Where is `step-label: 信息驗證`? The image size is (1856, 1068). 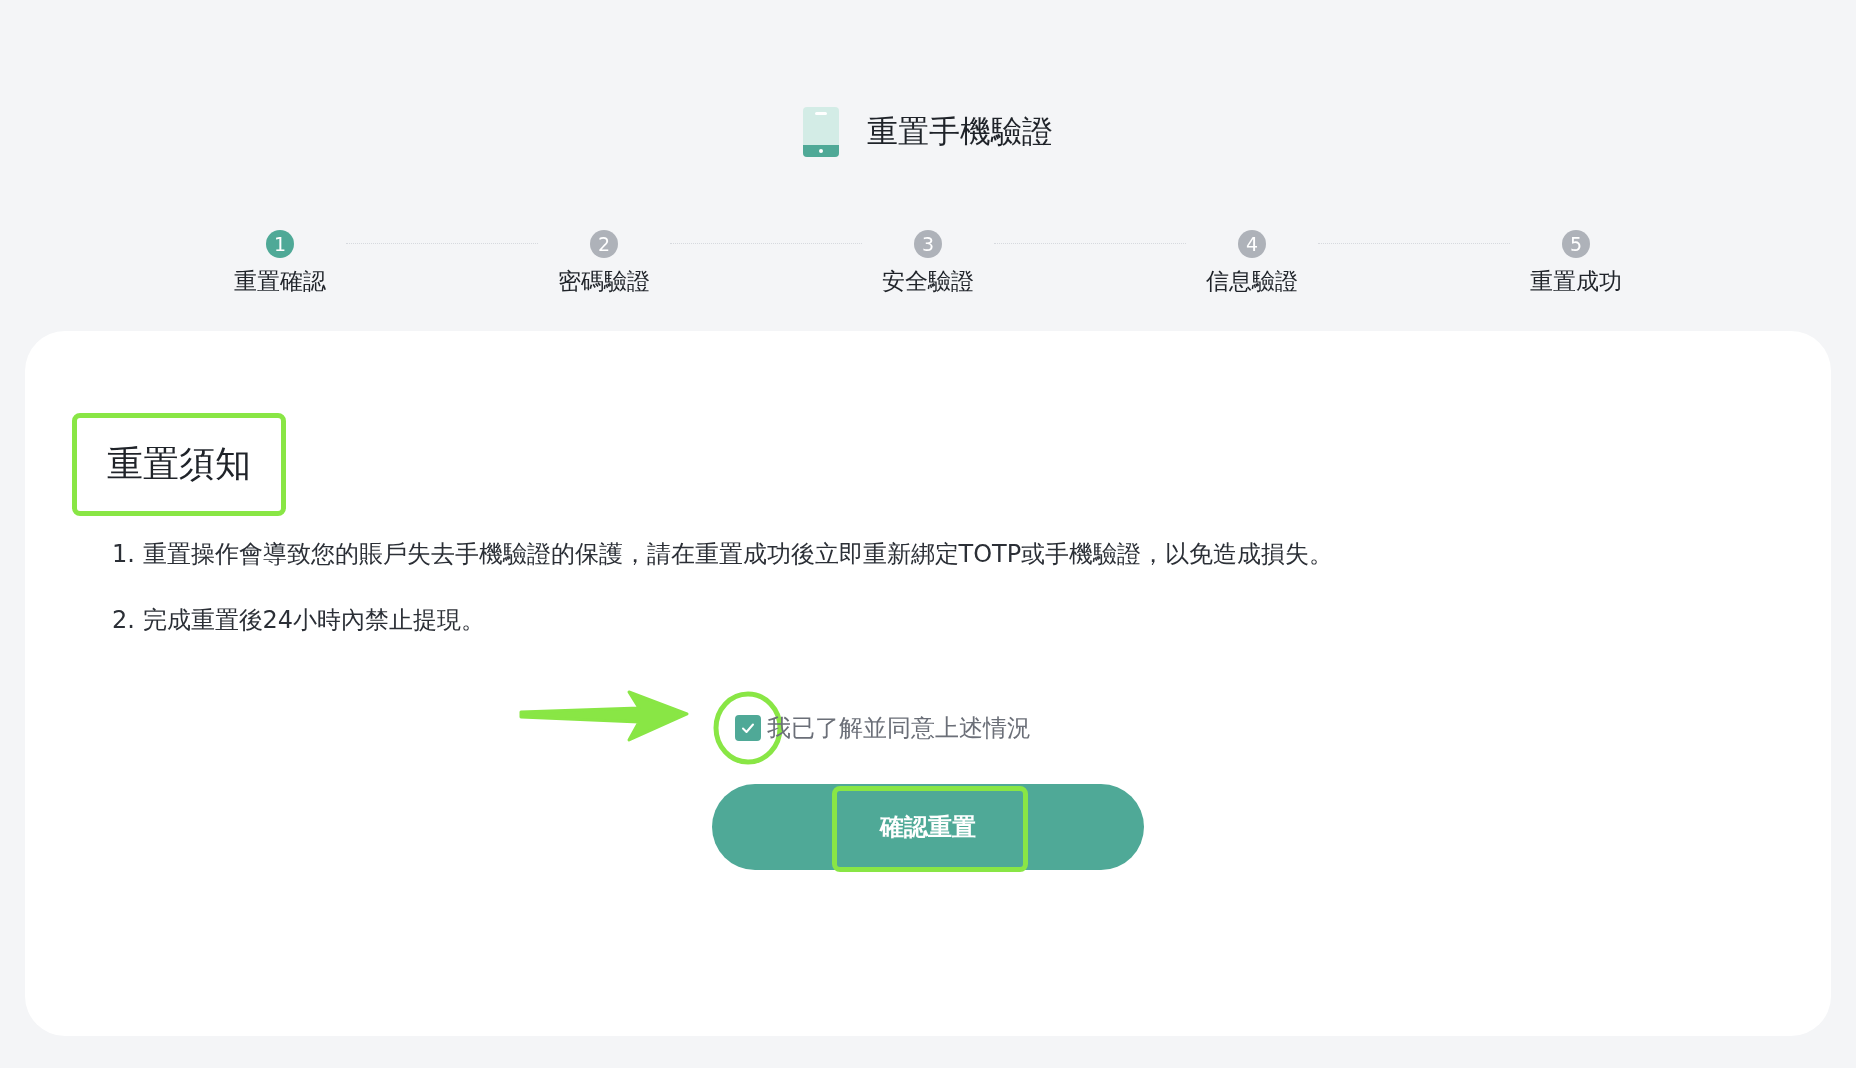
step-label: 信息驗證 is located at coordinates (1252, 281).